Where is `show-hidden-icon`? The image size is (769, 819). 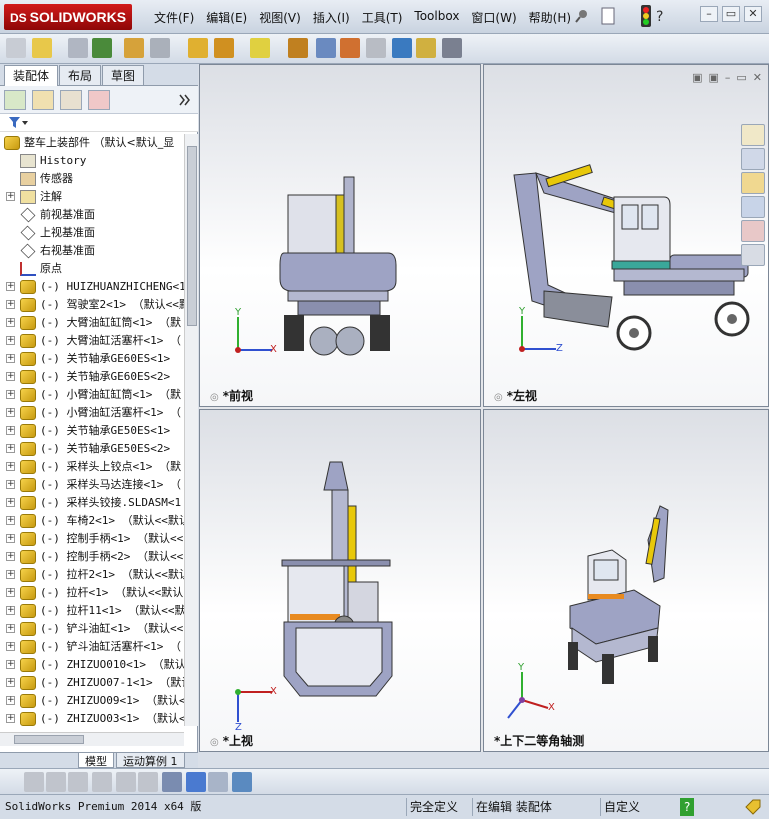
show-hidden-icon is located at coordinates (198, 48).